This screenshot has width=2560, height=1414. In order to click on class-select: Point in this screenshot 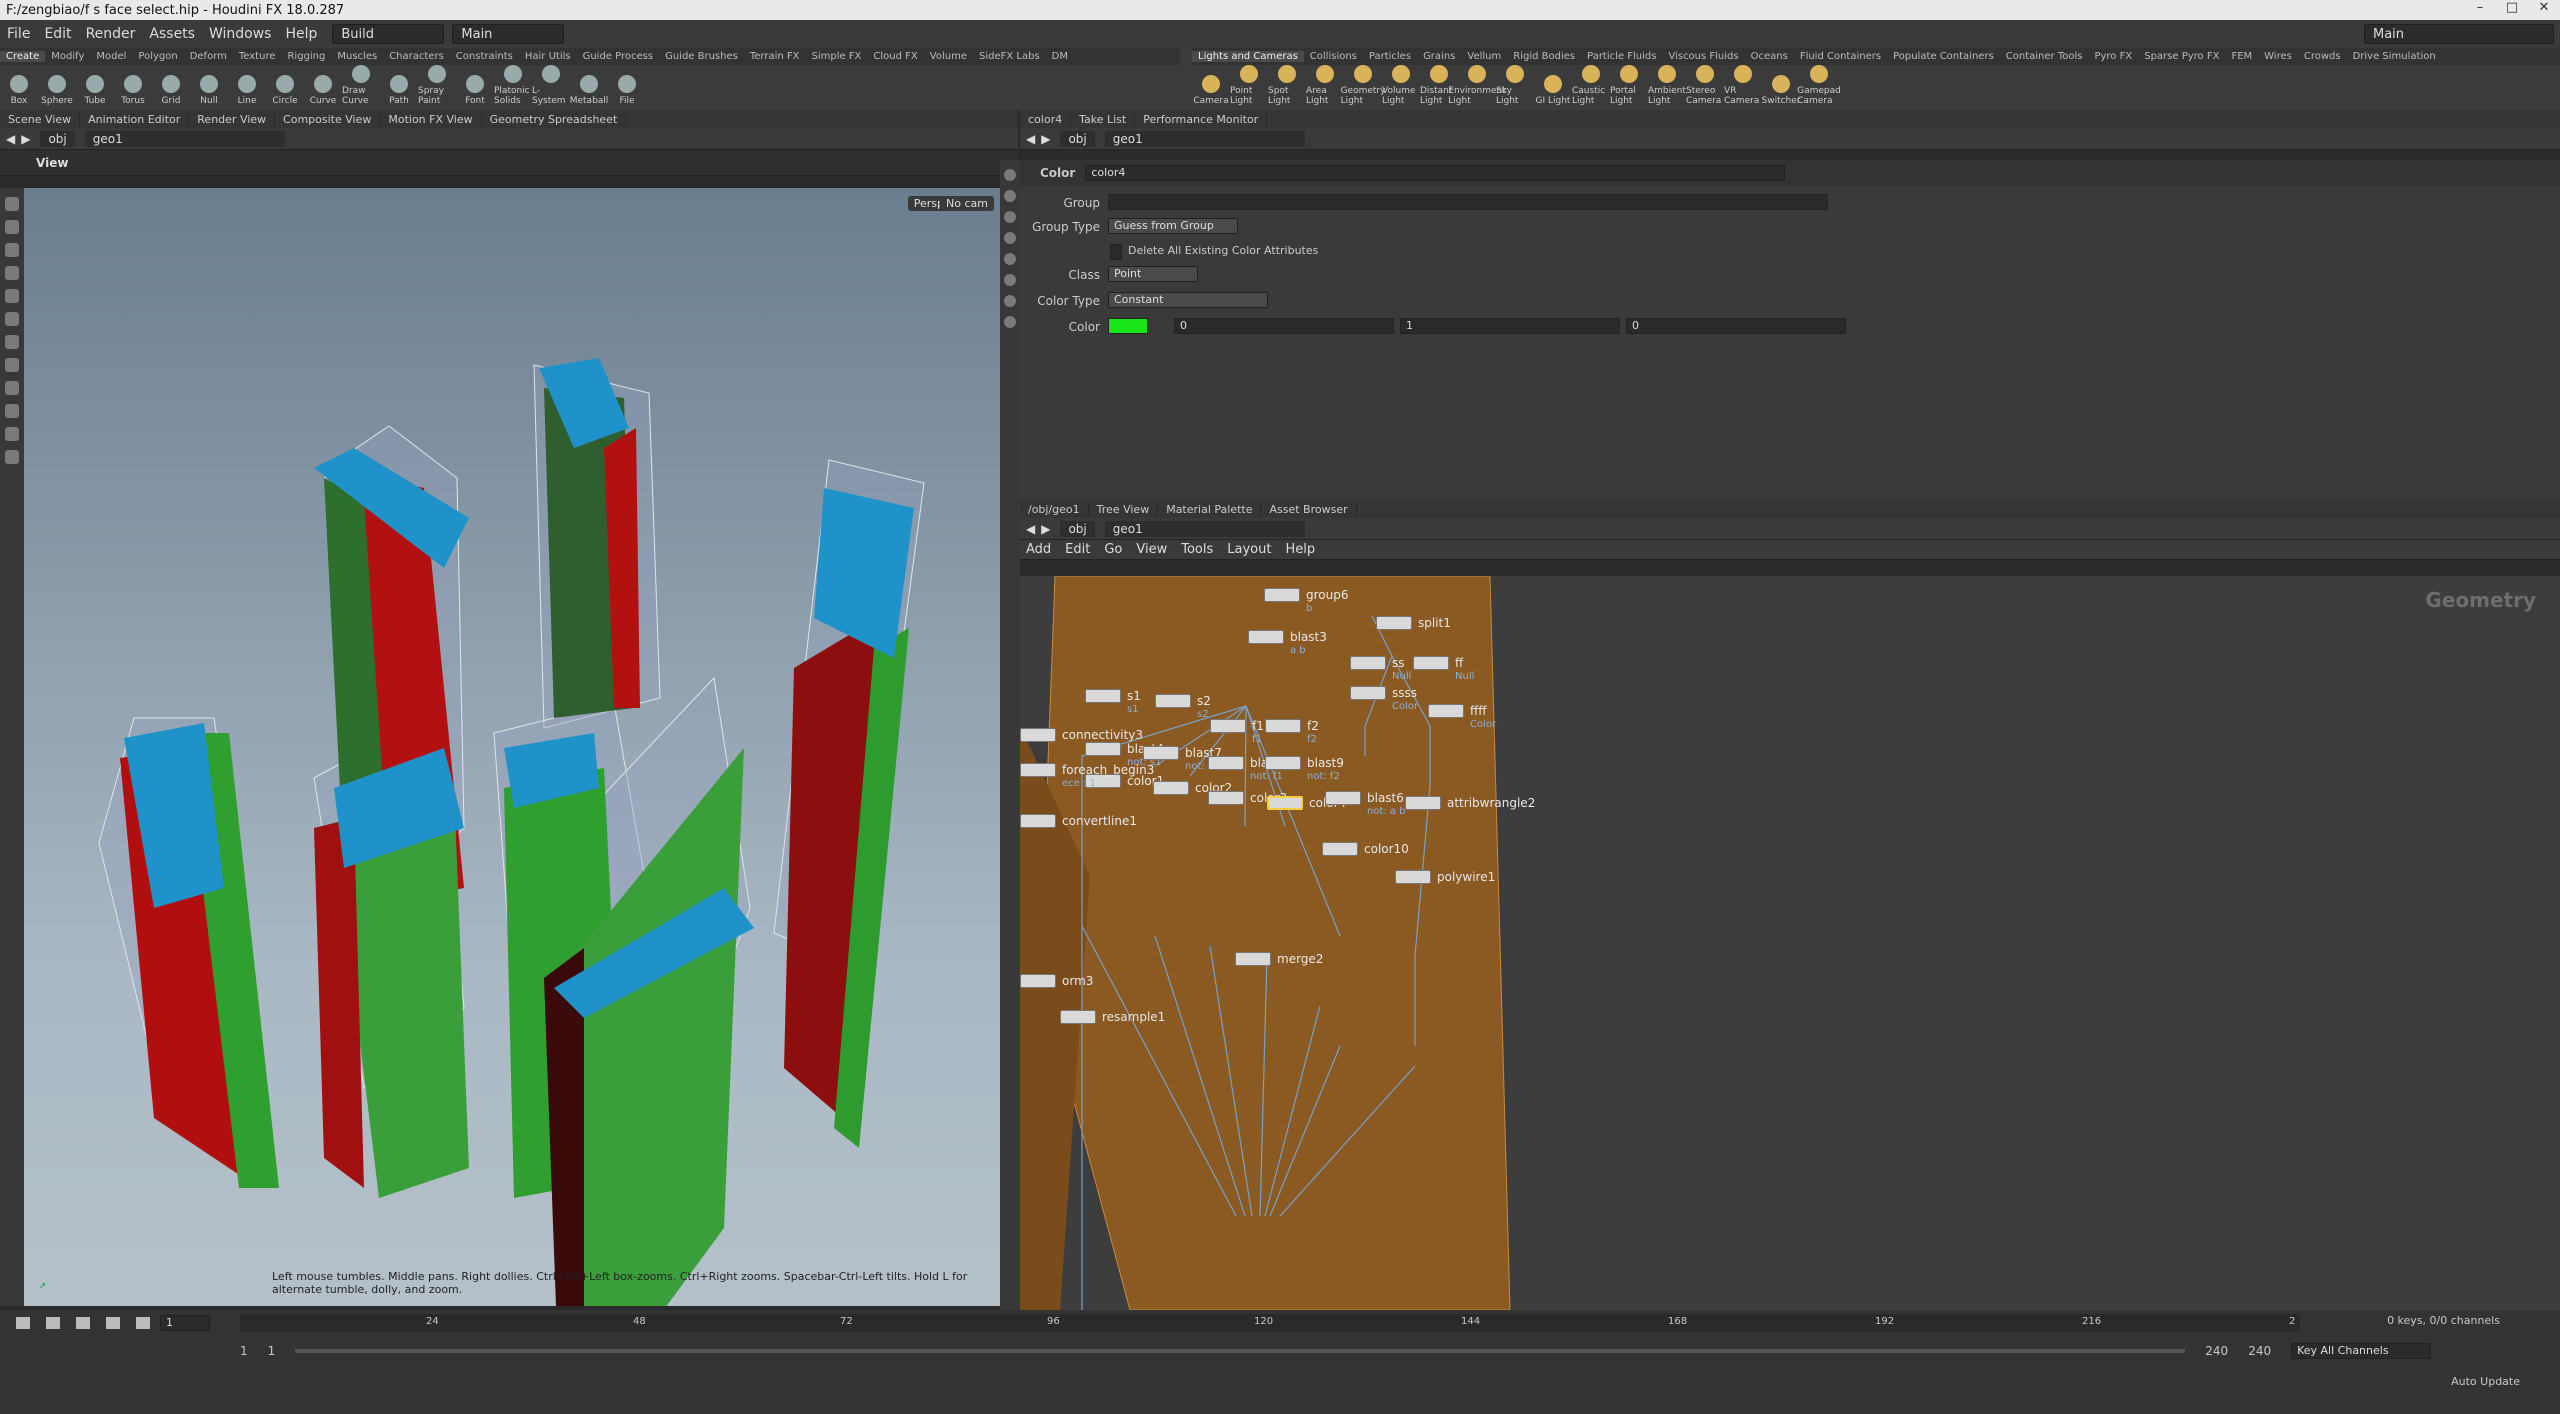, I will do `click(1153, 274)`.